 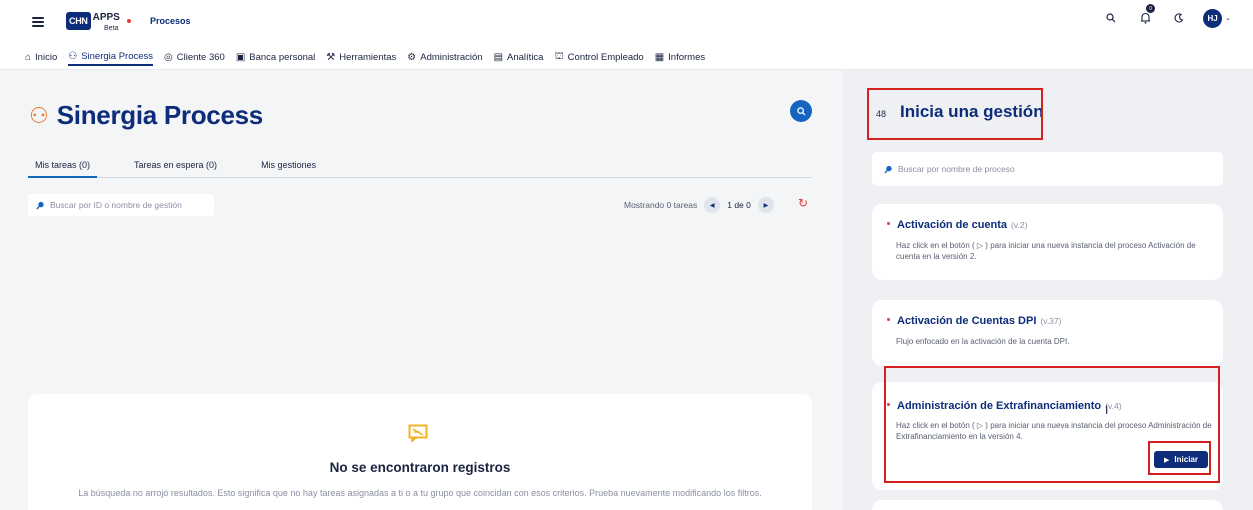 I want to click on tab-mis-tareas: Mis tareas (0), so click(x=63, y=167).